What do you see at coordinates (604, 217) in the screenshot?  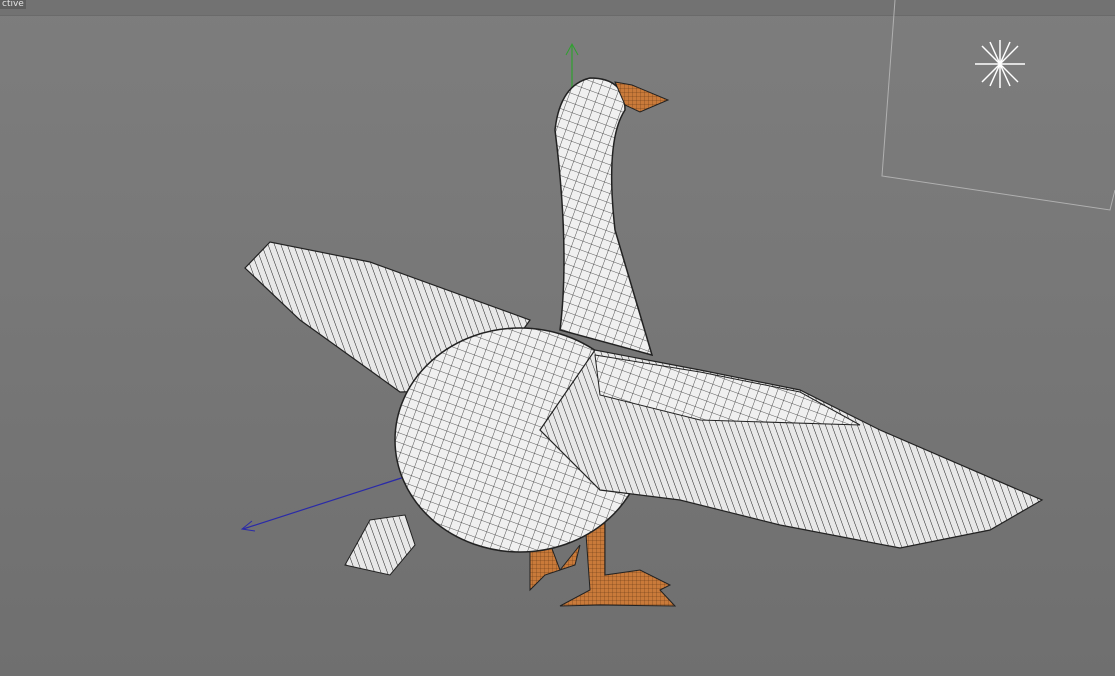 I see `neck` at bounding box center [604, 217].